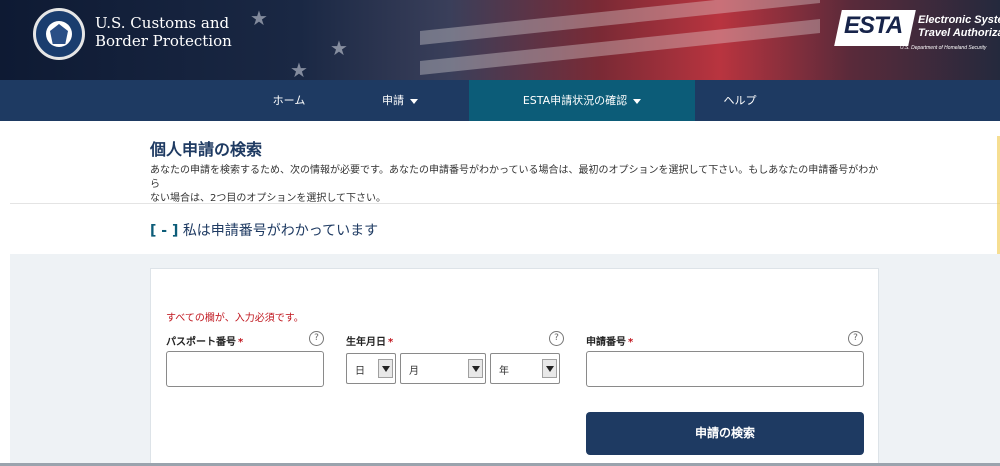  I want to click on dob-label-text: 生年月日, so click(366, 342).